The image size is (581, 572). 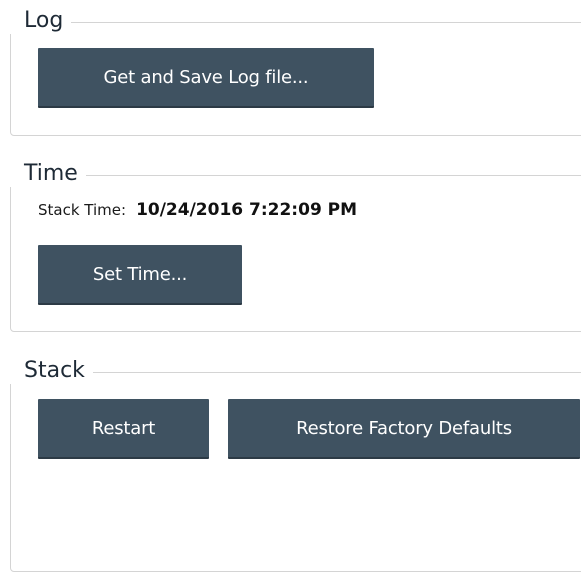 What do you see at coordinates (51, 371) in the screenshot?
I see `stack-group-title: Stack` at bounding box center [51, 371].